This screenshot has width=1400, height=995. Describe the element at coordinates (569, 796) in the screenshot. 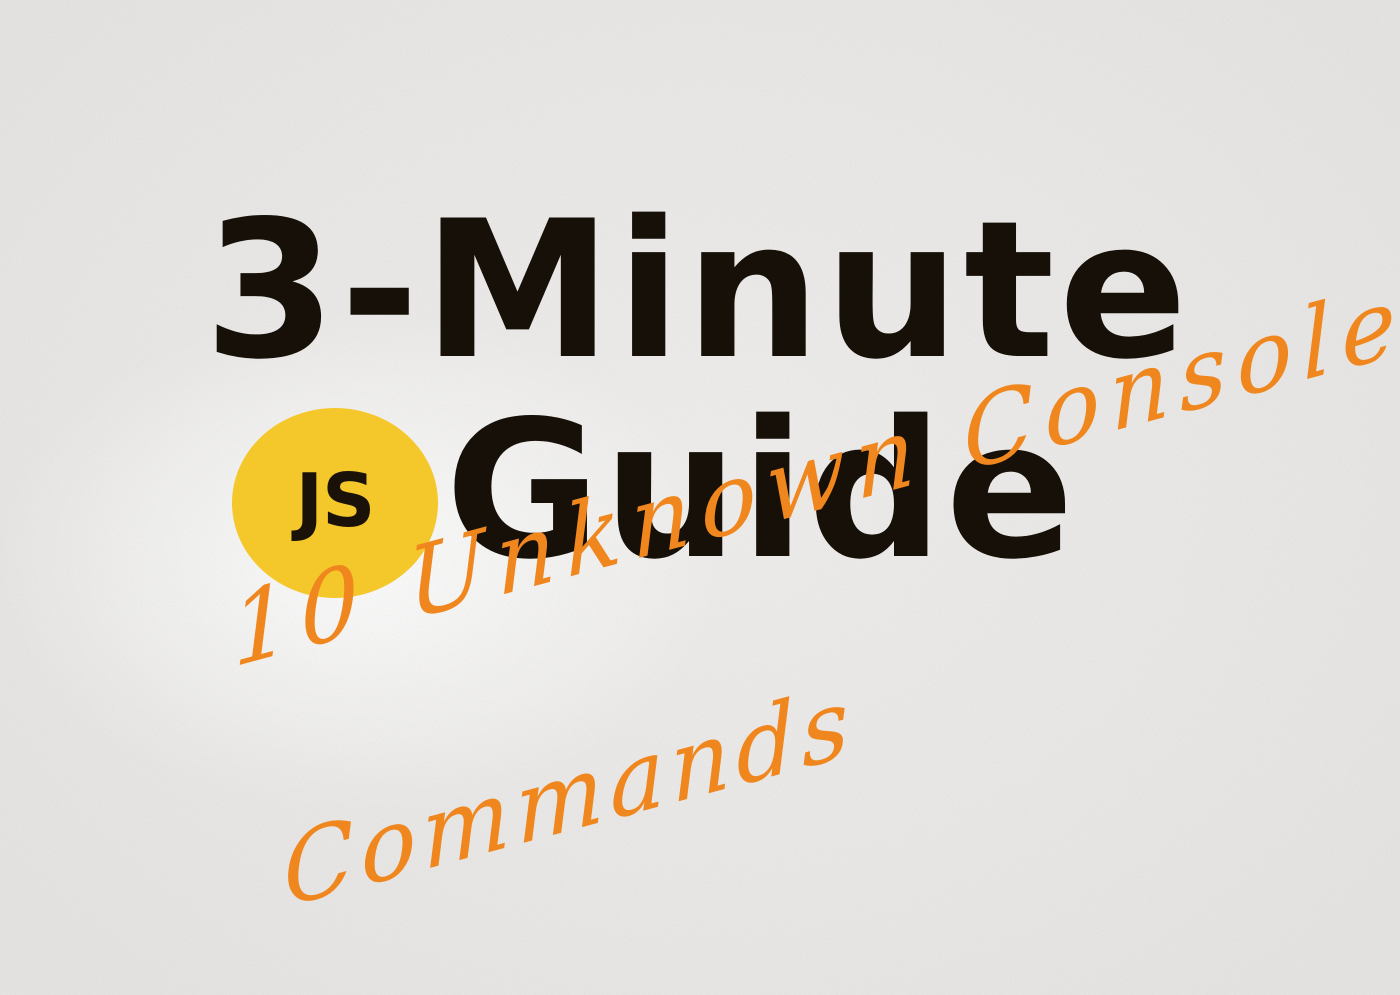

I see `subtitle-line-2: Commands` at that location.